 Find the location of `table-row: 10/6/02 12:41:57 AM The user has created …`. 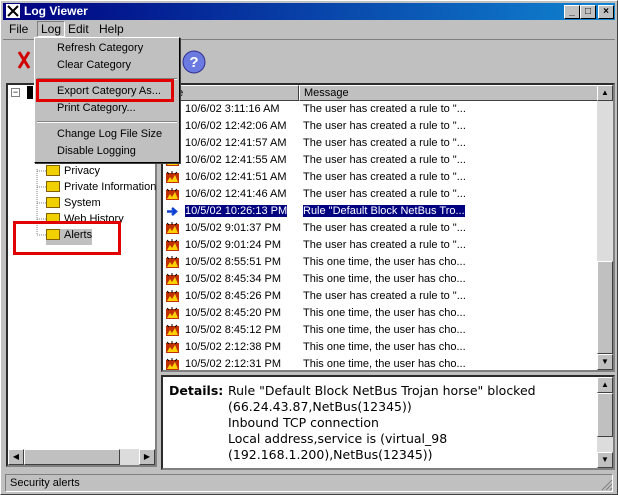

table-row: 10/6/02 12:41:57 AM The user has created … is located at coordinates (381, 143).